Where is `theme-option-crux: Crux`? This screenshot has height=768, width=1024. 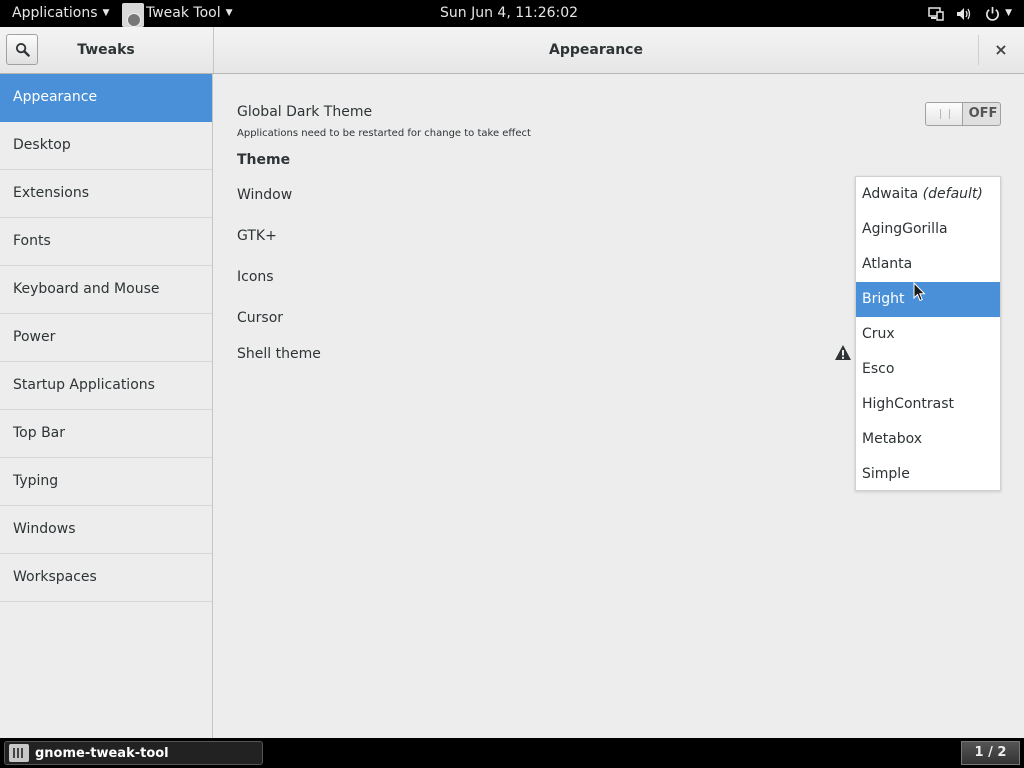
theme-option-crux: Crux is located at coordinates (928, 334).